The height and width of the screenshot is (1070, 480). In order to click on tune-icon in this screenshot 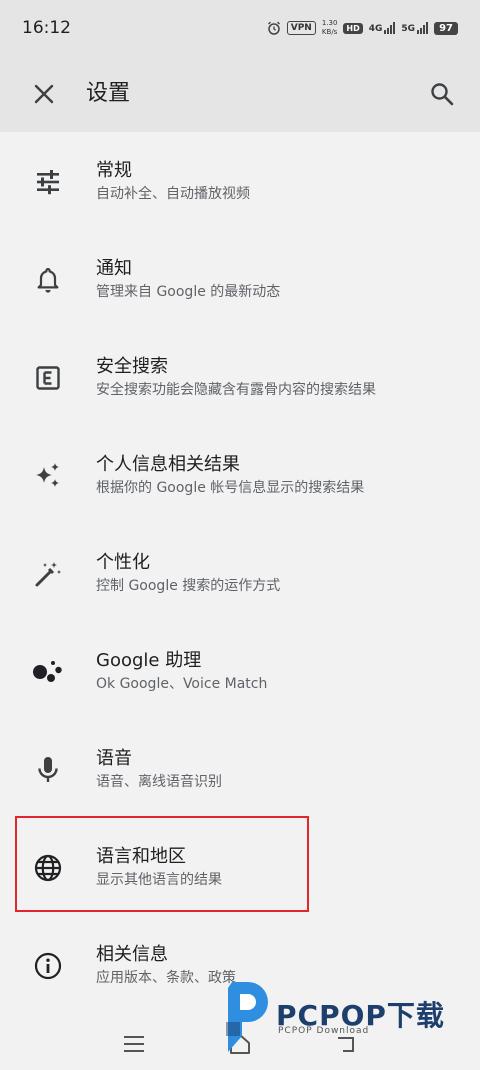, I will do `click(48, 182)`.